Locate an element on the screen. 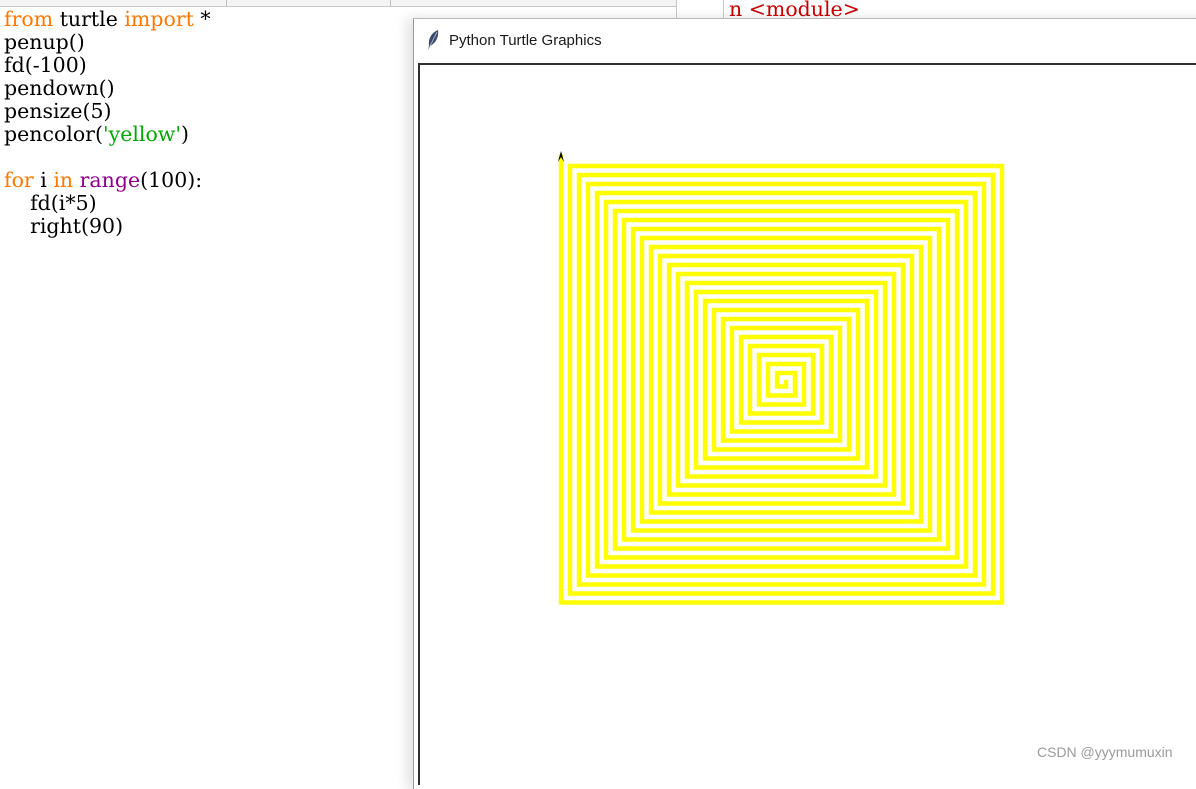 This screenshot has width=1196, height=789. code-token: i is located at coordinates (43, 180).